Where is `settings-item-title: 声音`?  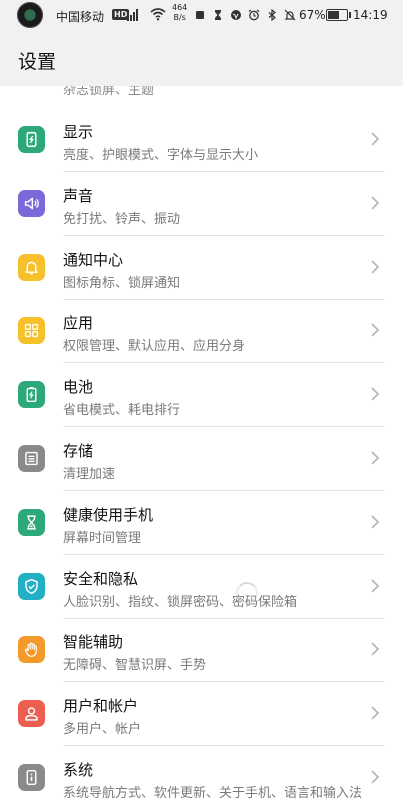 settings-item-title: 声音 is located at coordinates (78, 195).